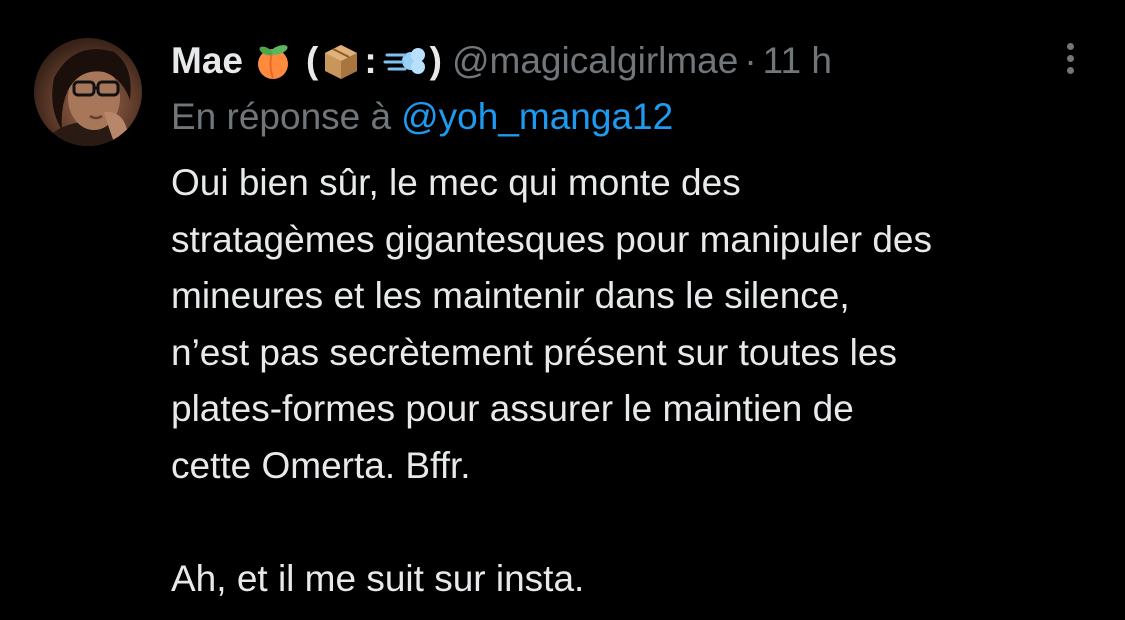 The width and height of the screenshot is (1125, 620). What do you see at coordinates (595, 61) in the screenshot?
I see `user-handle: @magicalgirlmae` at bounding box center [595, 61].